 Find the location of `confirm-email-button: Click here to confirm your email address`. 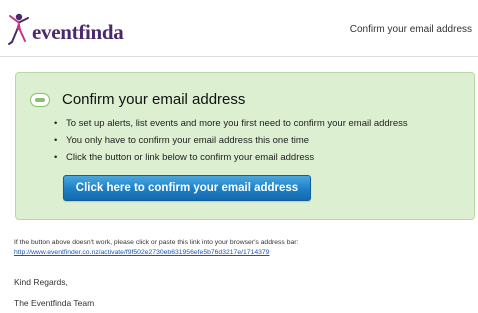

confirm-email-button: Click here to confirm your email address is located at coordinates (187, 188).